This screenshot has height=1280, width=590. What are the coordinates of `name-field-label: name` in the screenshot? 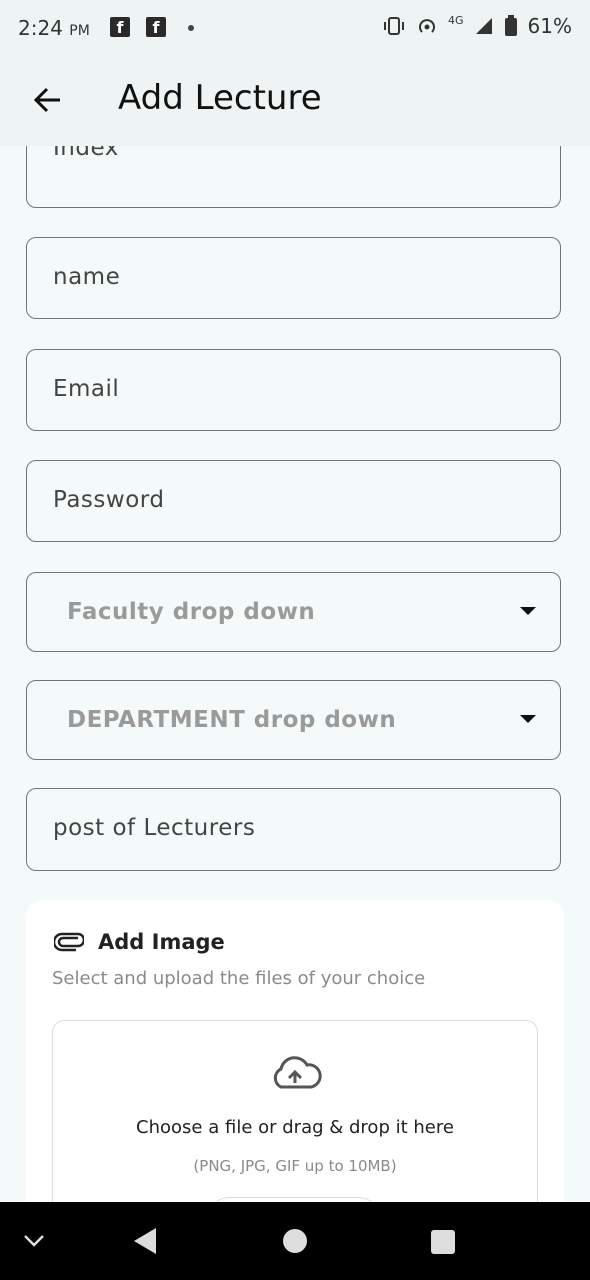 It's located at (87, 277).